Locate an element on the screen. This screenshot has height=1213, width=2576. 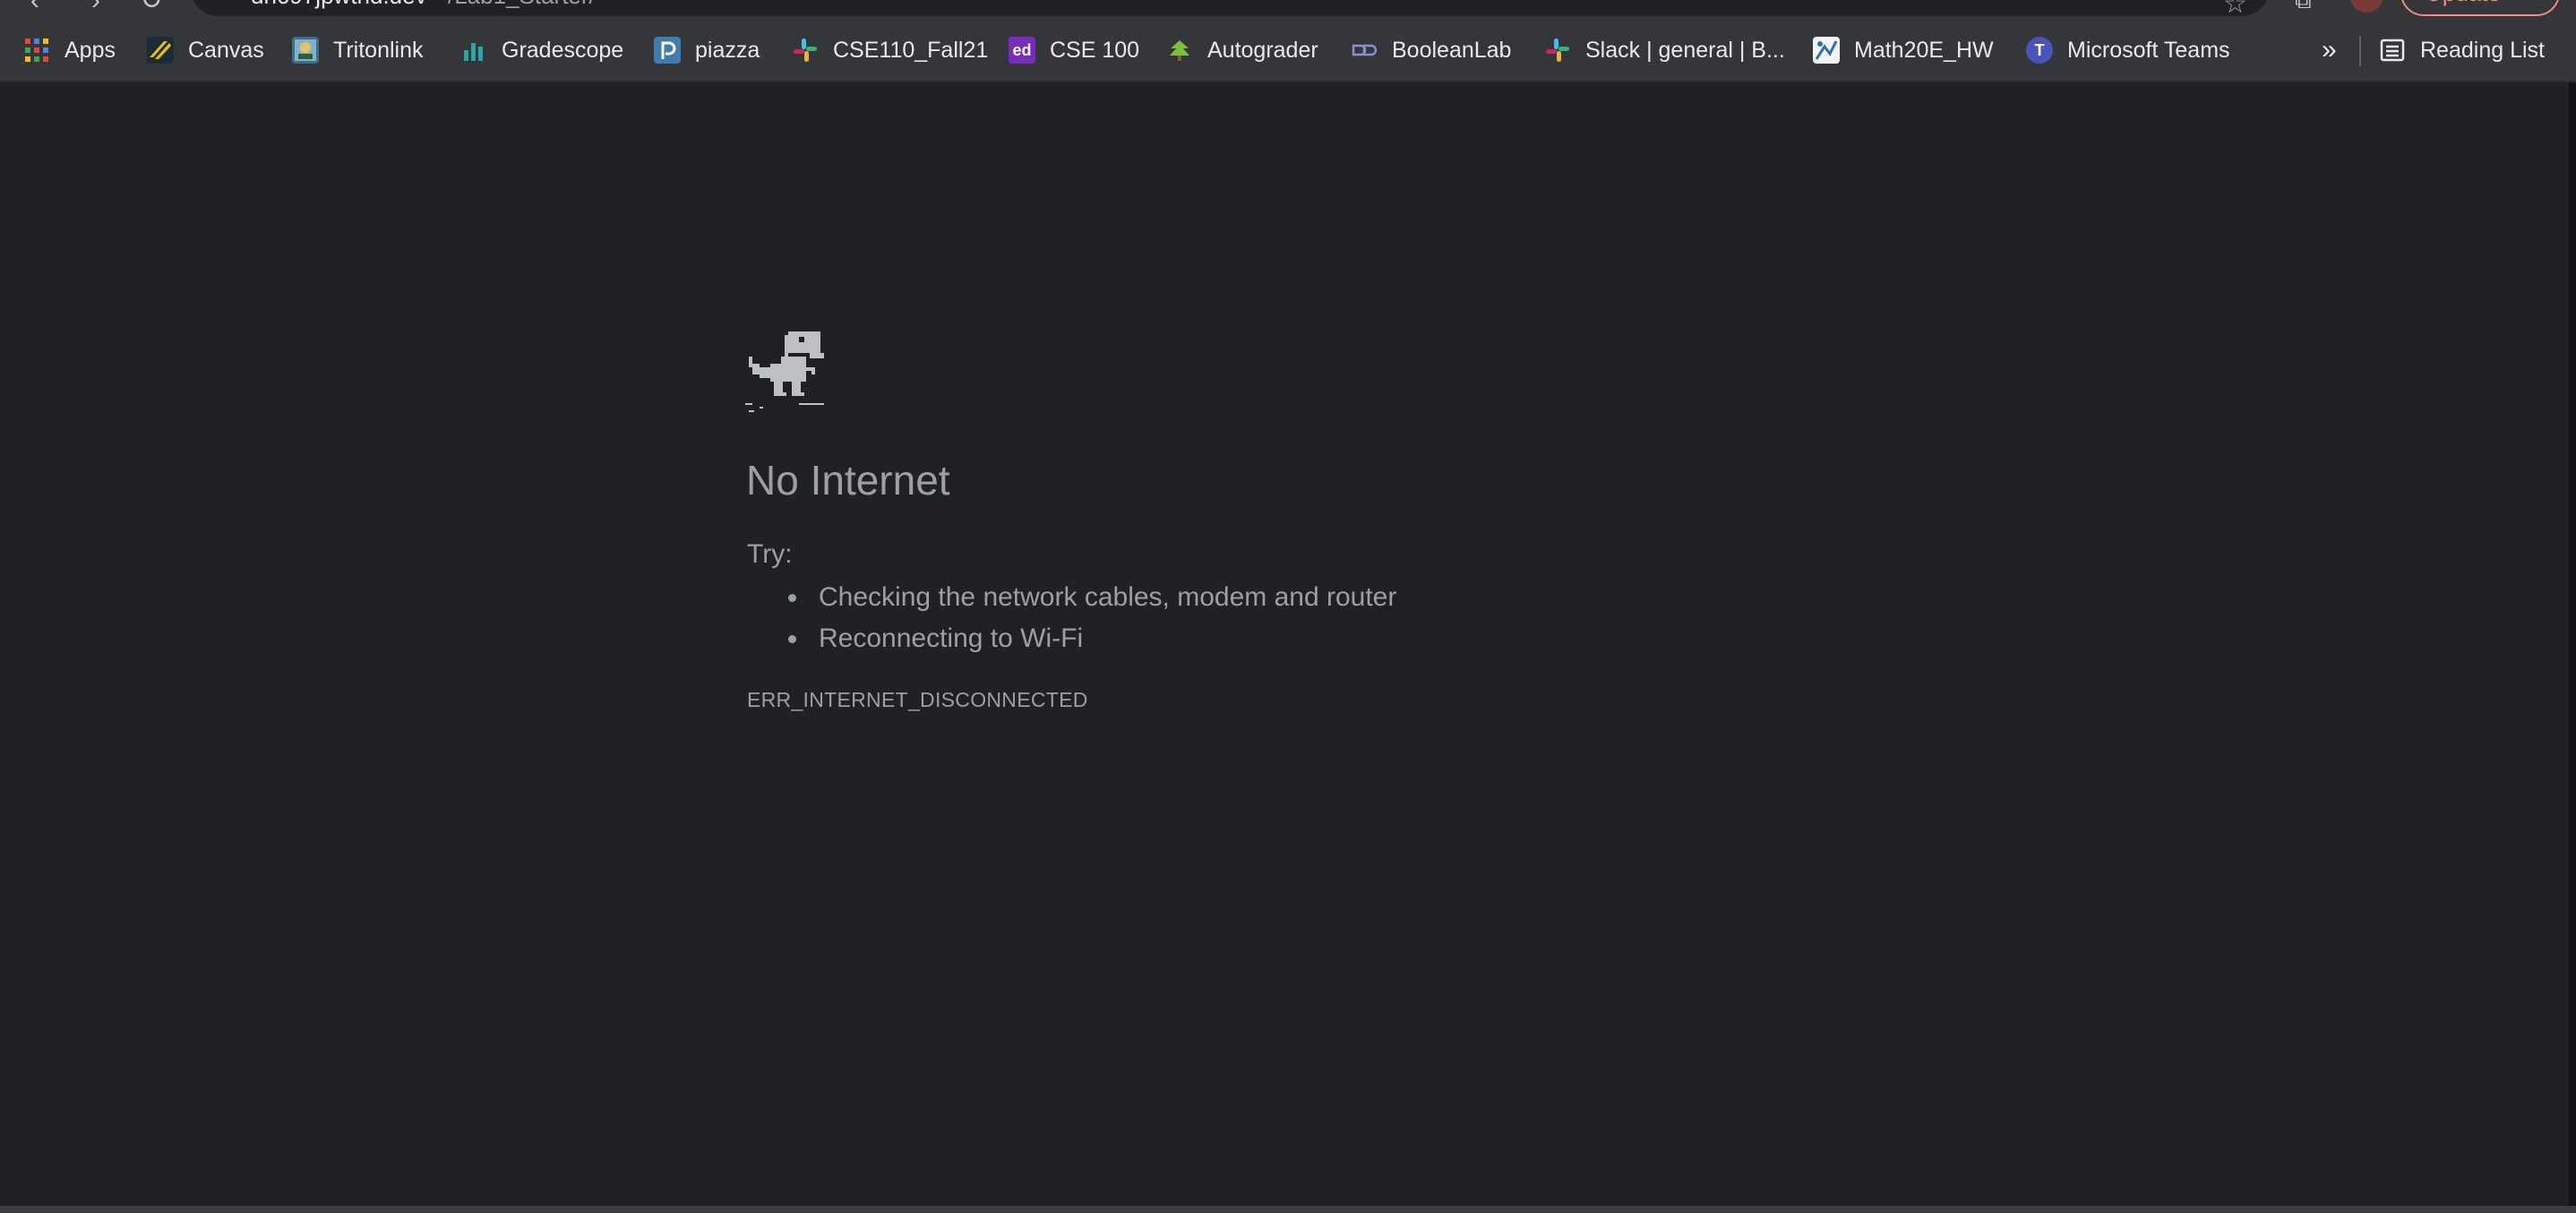
bookmark-star-icon: ☆ is located at coordinates (2235, 9).